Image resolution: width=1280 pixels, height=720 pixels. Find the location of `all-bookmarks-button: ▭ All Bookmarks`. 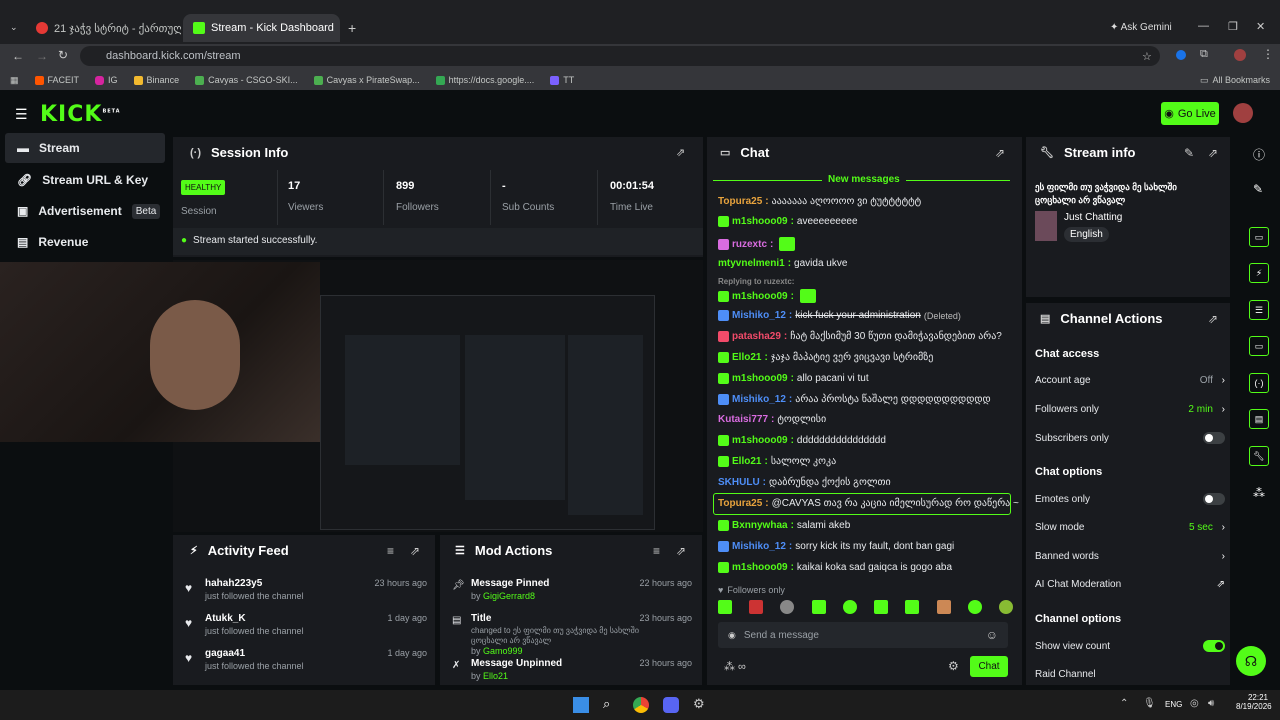

all-bookmarks-button: ▭ All Bookmarks is located at coordinates (1235, 80).